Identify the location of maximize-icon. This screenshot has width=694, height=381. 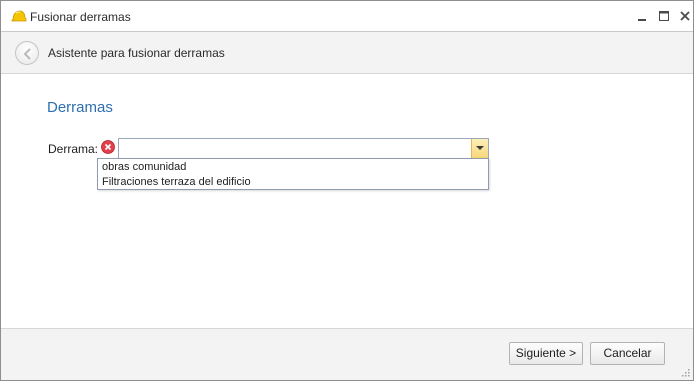
(664, 16).